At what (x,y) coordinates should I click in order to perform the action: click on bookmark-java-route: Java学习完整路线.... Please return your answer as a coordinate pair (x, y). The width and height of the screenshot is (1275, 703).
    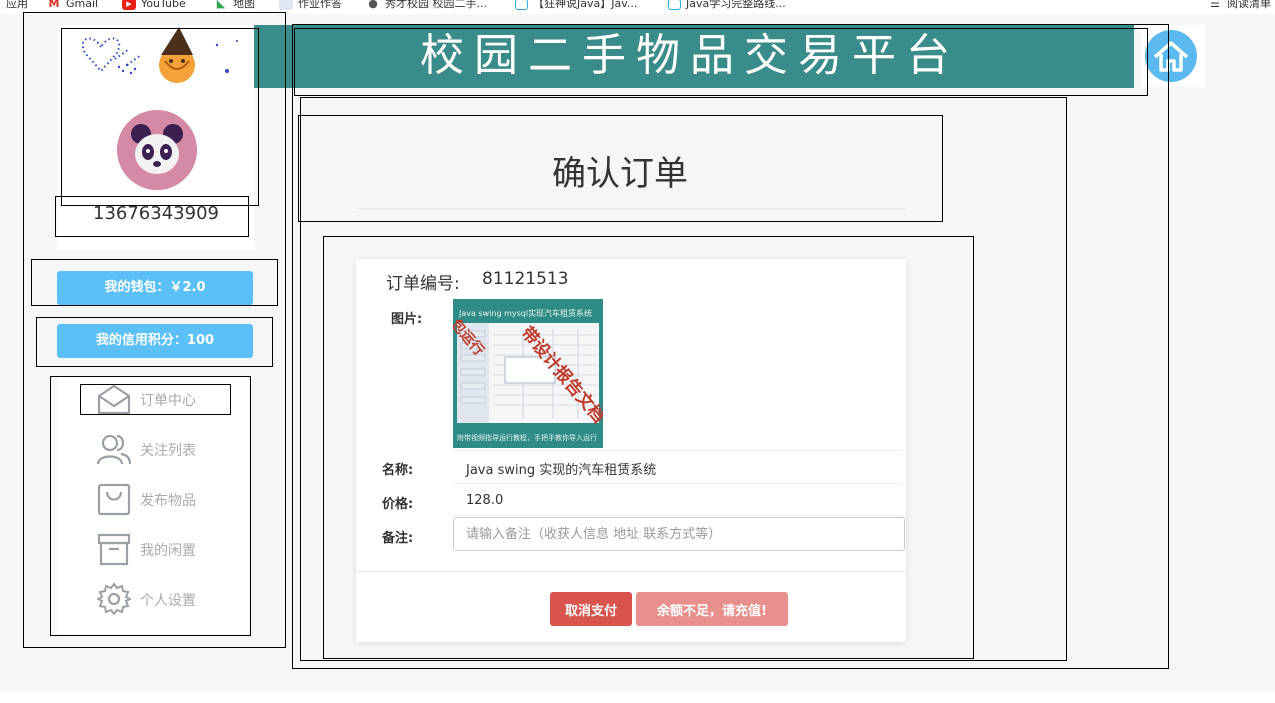
    Looking at the image, I should click on (727, 5).